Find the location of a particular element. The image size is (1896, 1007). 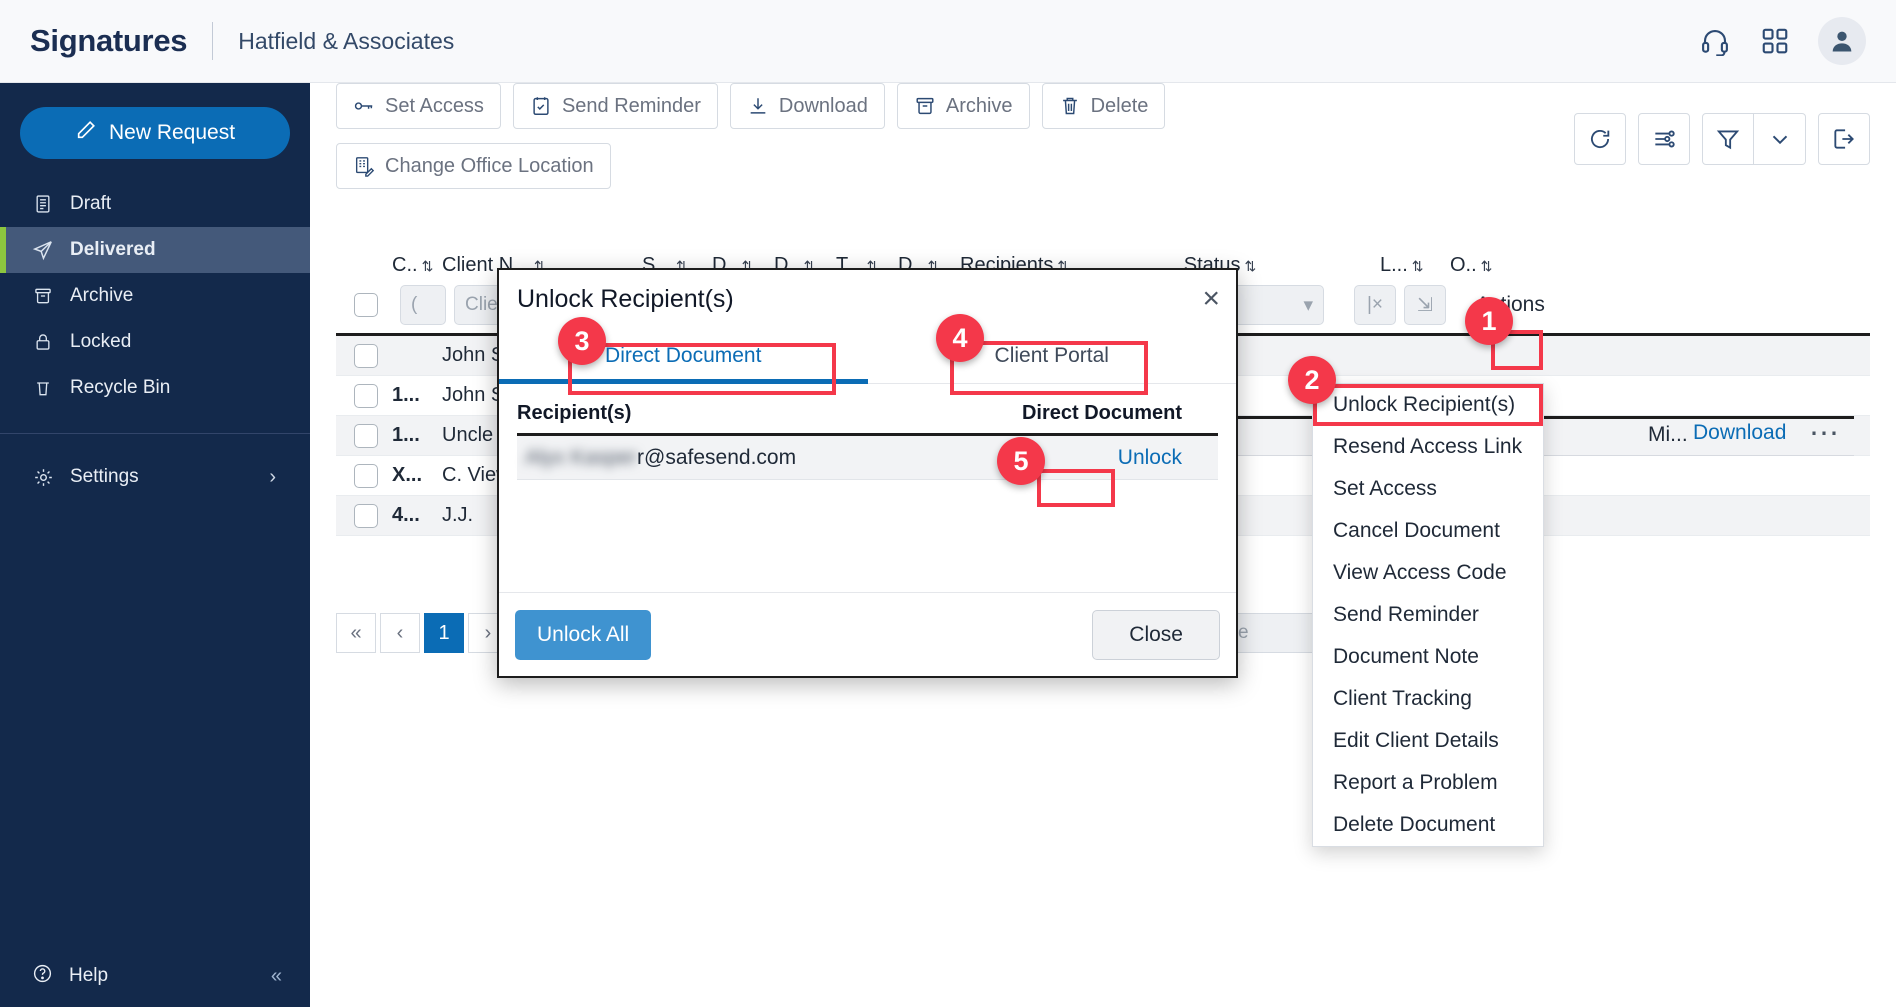

chevron-down-icon: ▾ is located at coordinates (1308, 305).